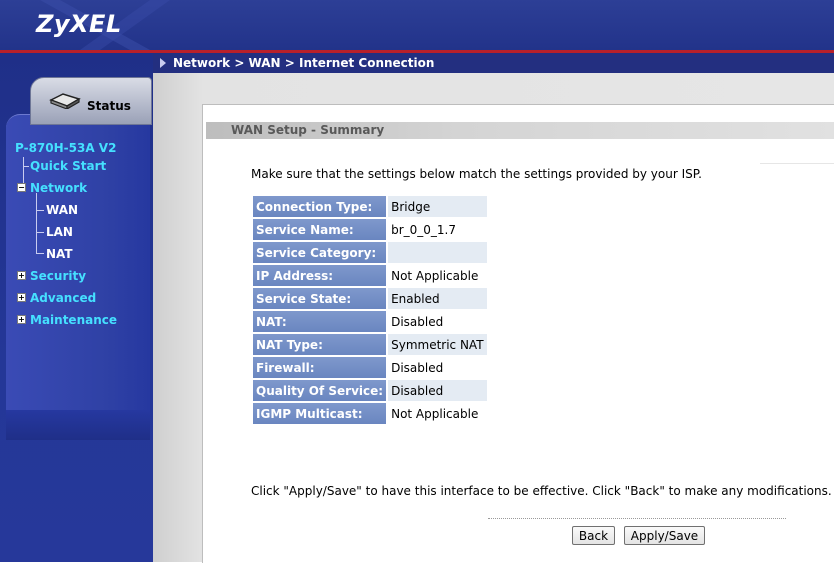 Image resolution: width=834 pixels, height=563 pixels. I want to click on table-row: Firewall: Disabled, so click(370, 367).